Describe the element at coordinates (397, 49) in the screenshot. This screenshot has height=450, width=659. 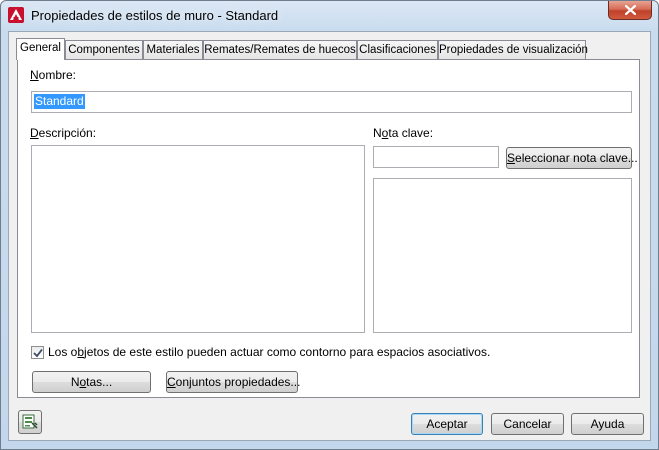
I see `tab-clasificaciones: Clasificaciones` at that location.